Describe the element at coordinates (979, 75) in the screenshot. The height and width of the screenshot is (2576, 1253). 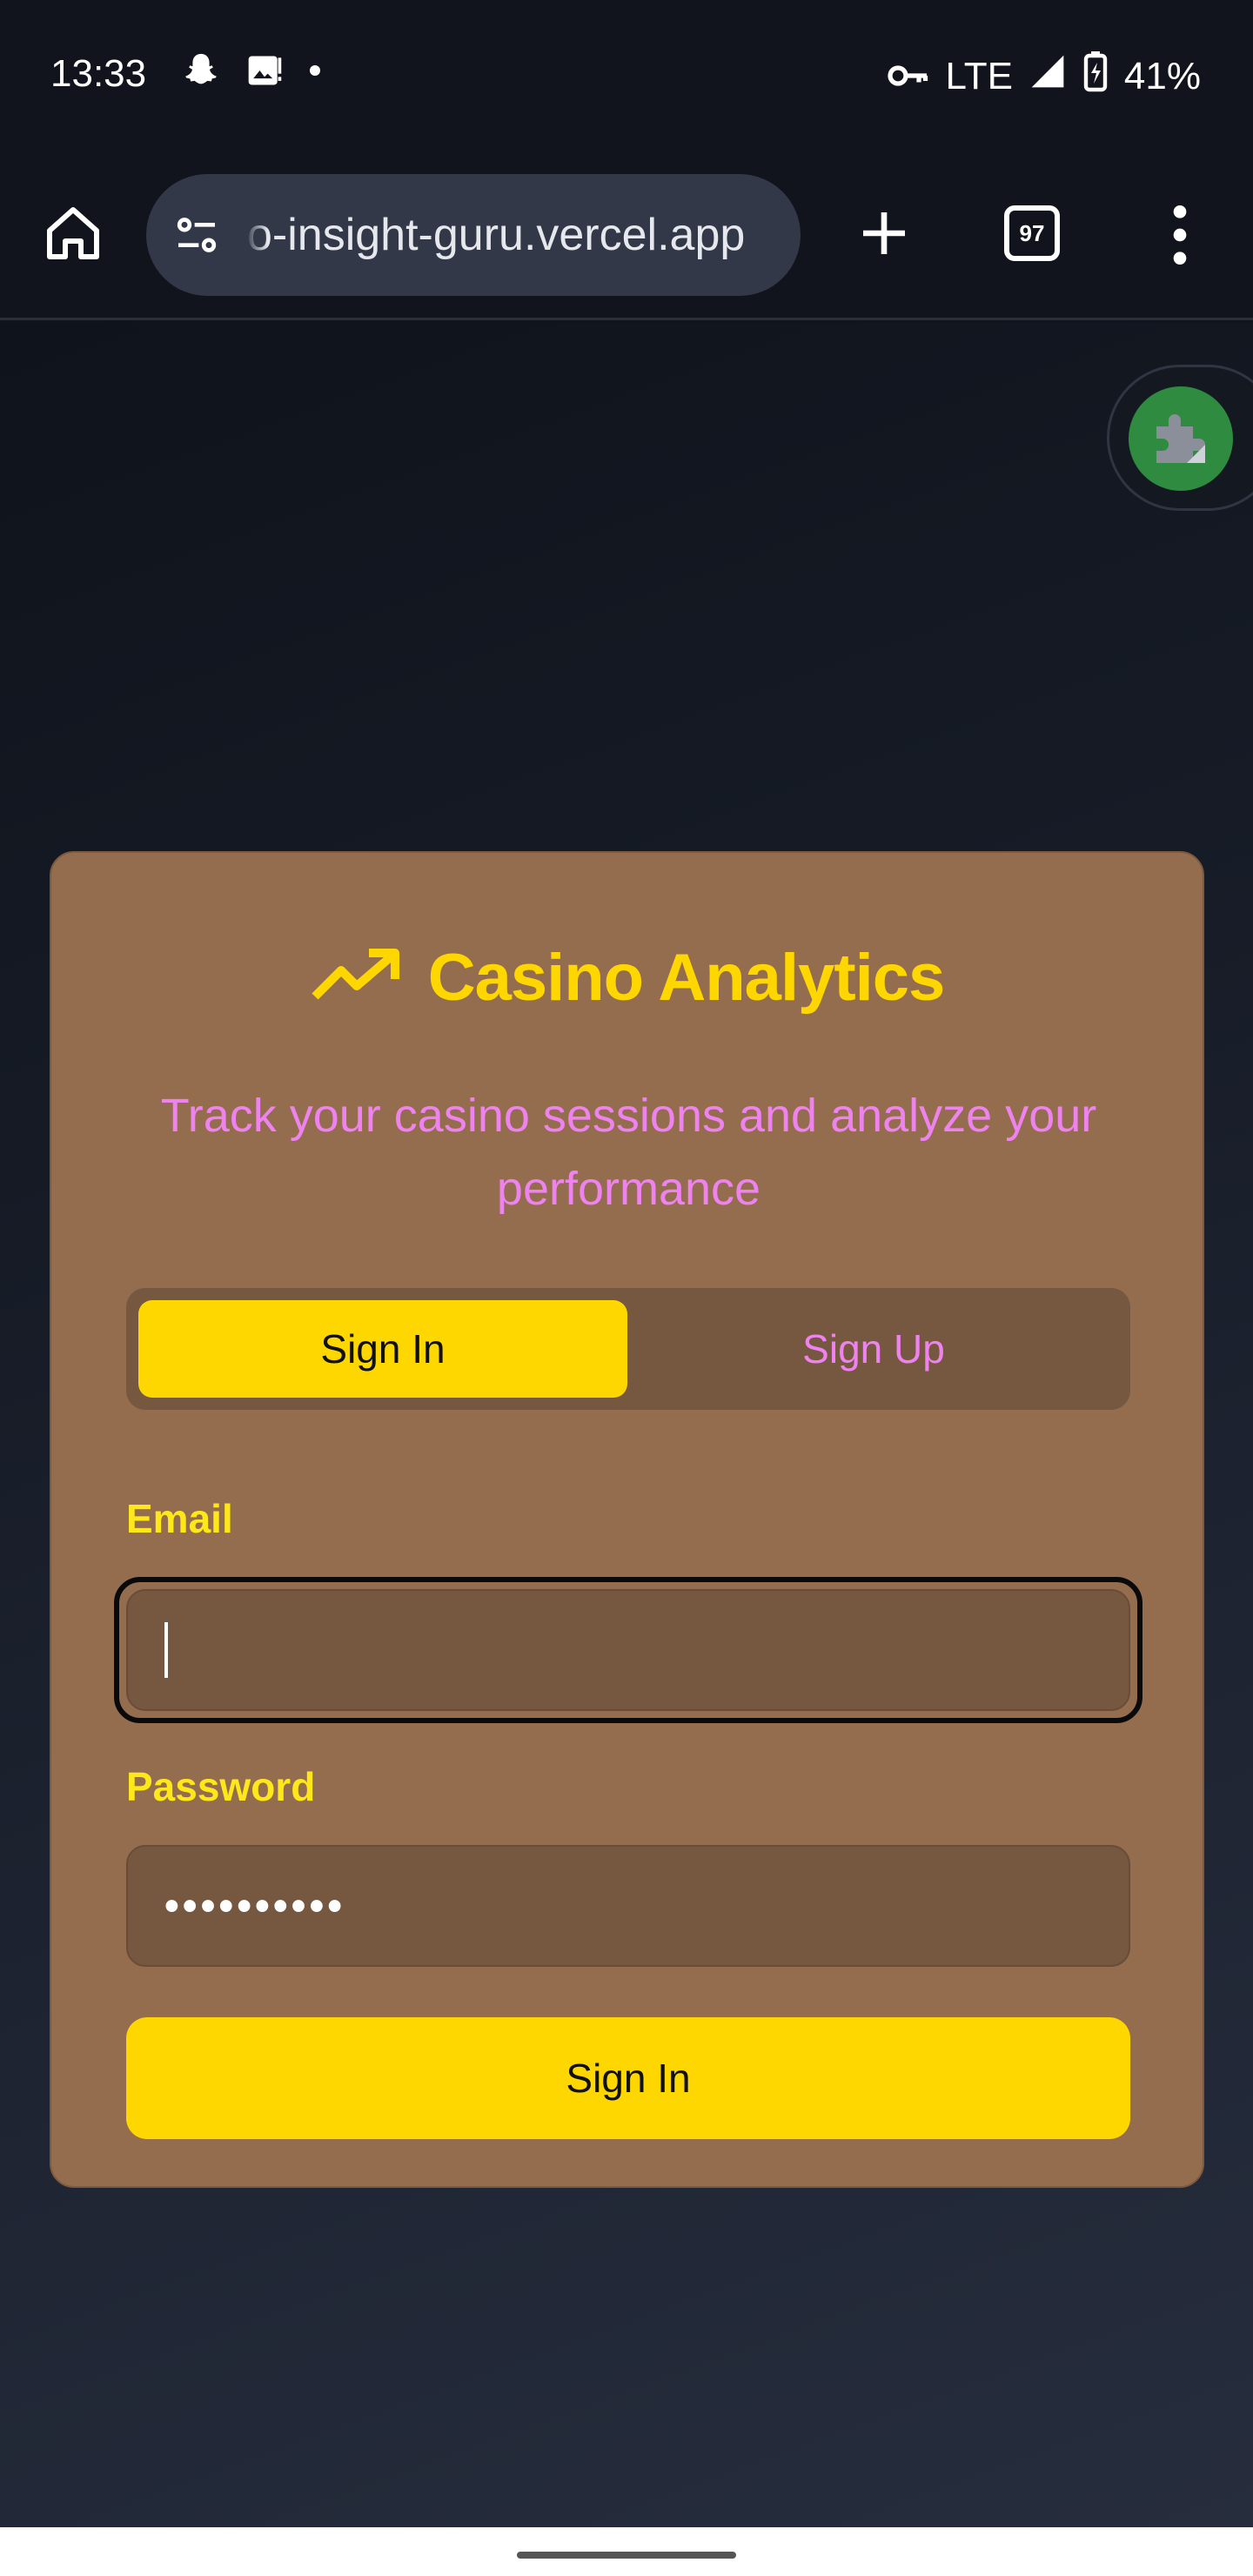
I see `network-type: LTE` at that location.